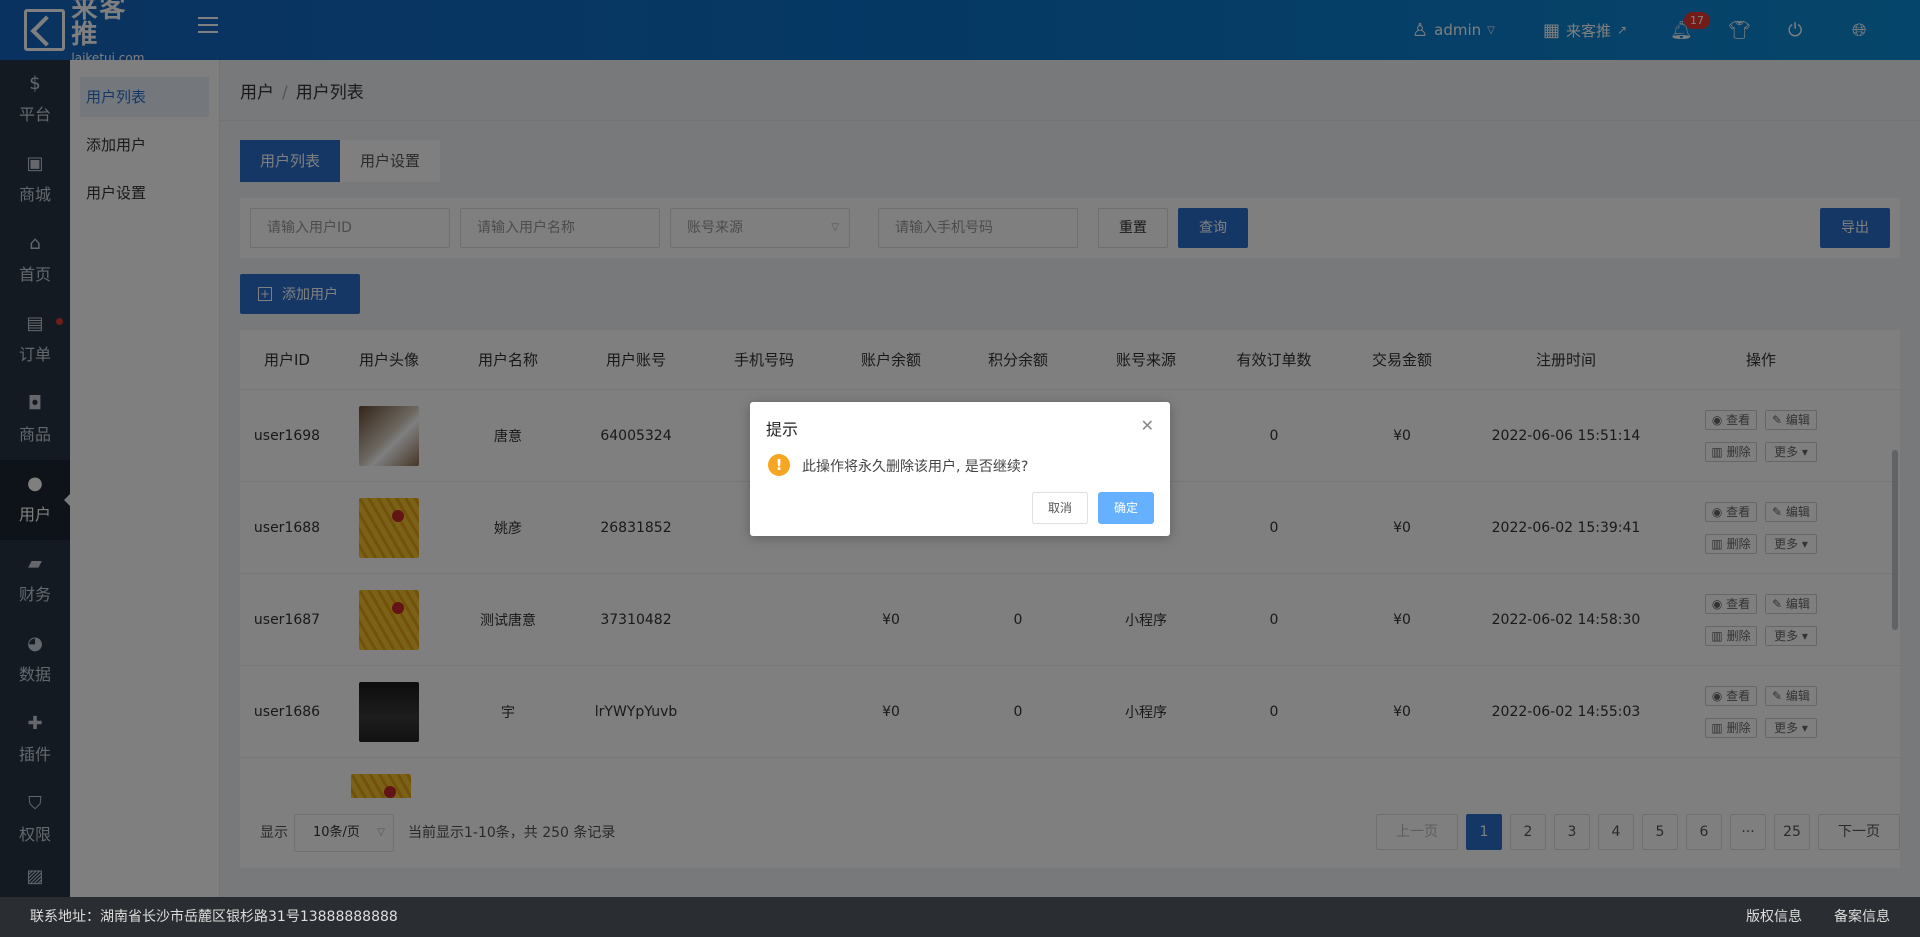 The image size is (1920, 937). I want to click on cancel-button: 取消, so click(1060, 508).